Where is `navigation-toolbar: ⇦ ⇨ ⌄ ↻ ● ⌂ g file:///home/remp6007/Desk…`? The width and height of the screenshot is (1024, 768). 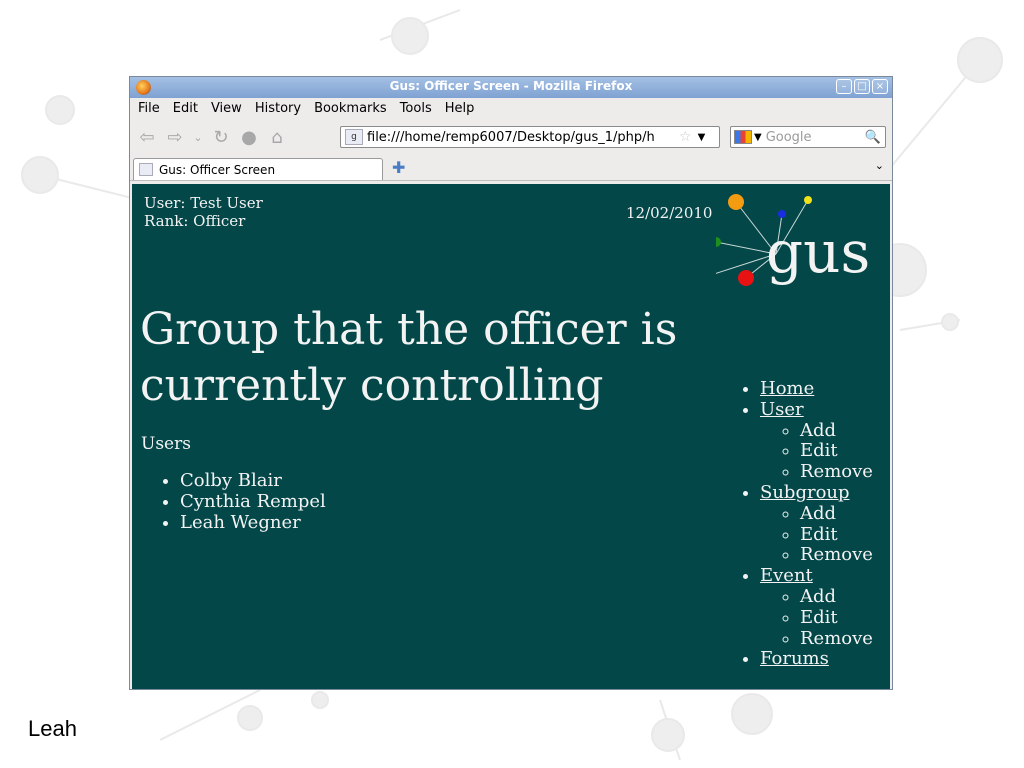
navigation-toolbar: ⇦ ⇨ ⌄ ↻ ● ⌂ g file:///home/remp6007/Desk… is located at coordinates (511, 137).